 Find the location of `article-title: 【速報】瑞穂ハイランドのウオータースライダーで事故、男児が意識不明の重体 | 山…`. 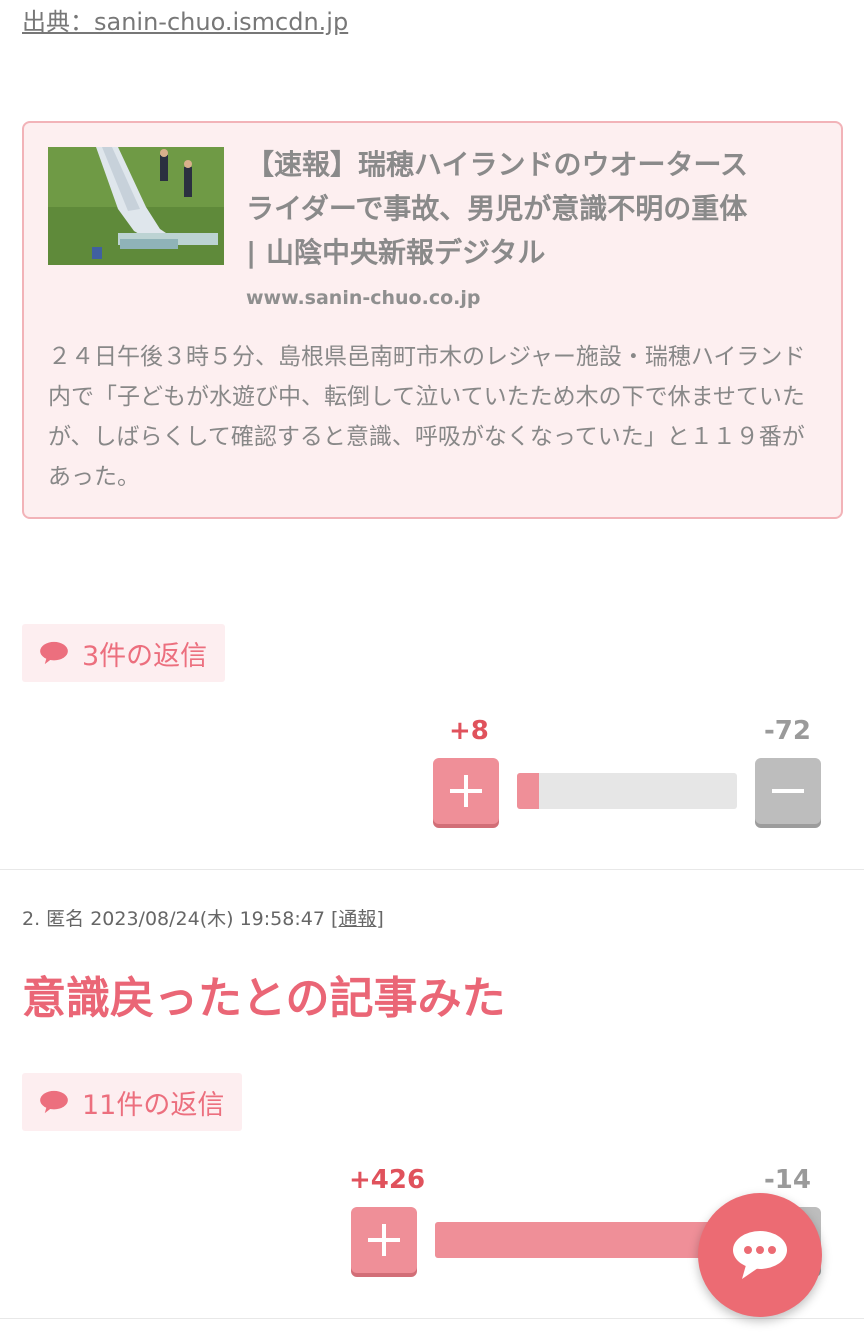

article-title: 【速報】瑞穂ハイランドのウオータースライダーで事故、男児が意識不明の重体 | 山… is located at coordinates (506, 209).